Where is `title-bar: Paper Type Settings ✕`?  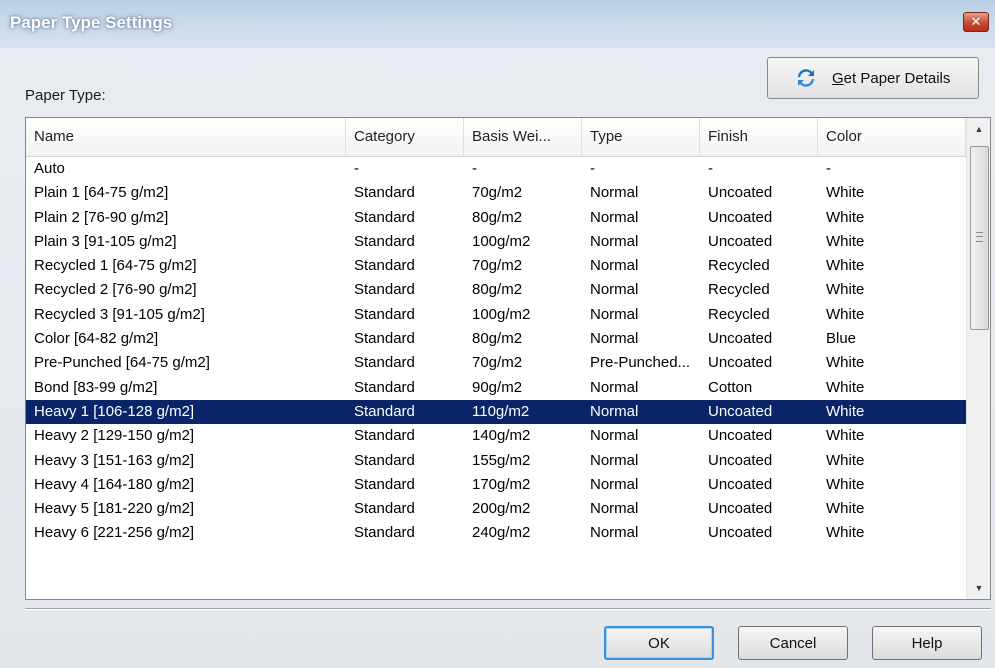 title-bar: Paper Type Settings ✕ is located at coordinates (497, 24).